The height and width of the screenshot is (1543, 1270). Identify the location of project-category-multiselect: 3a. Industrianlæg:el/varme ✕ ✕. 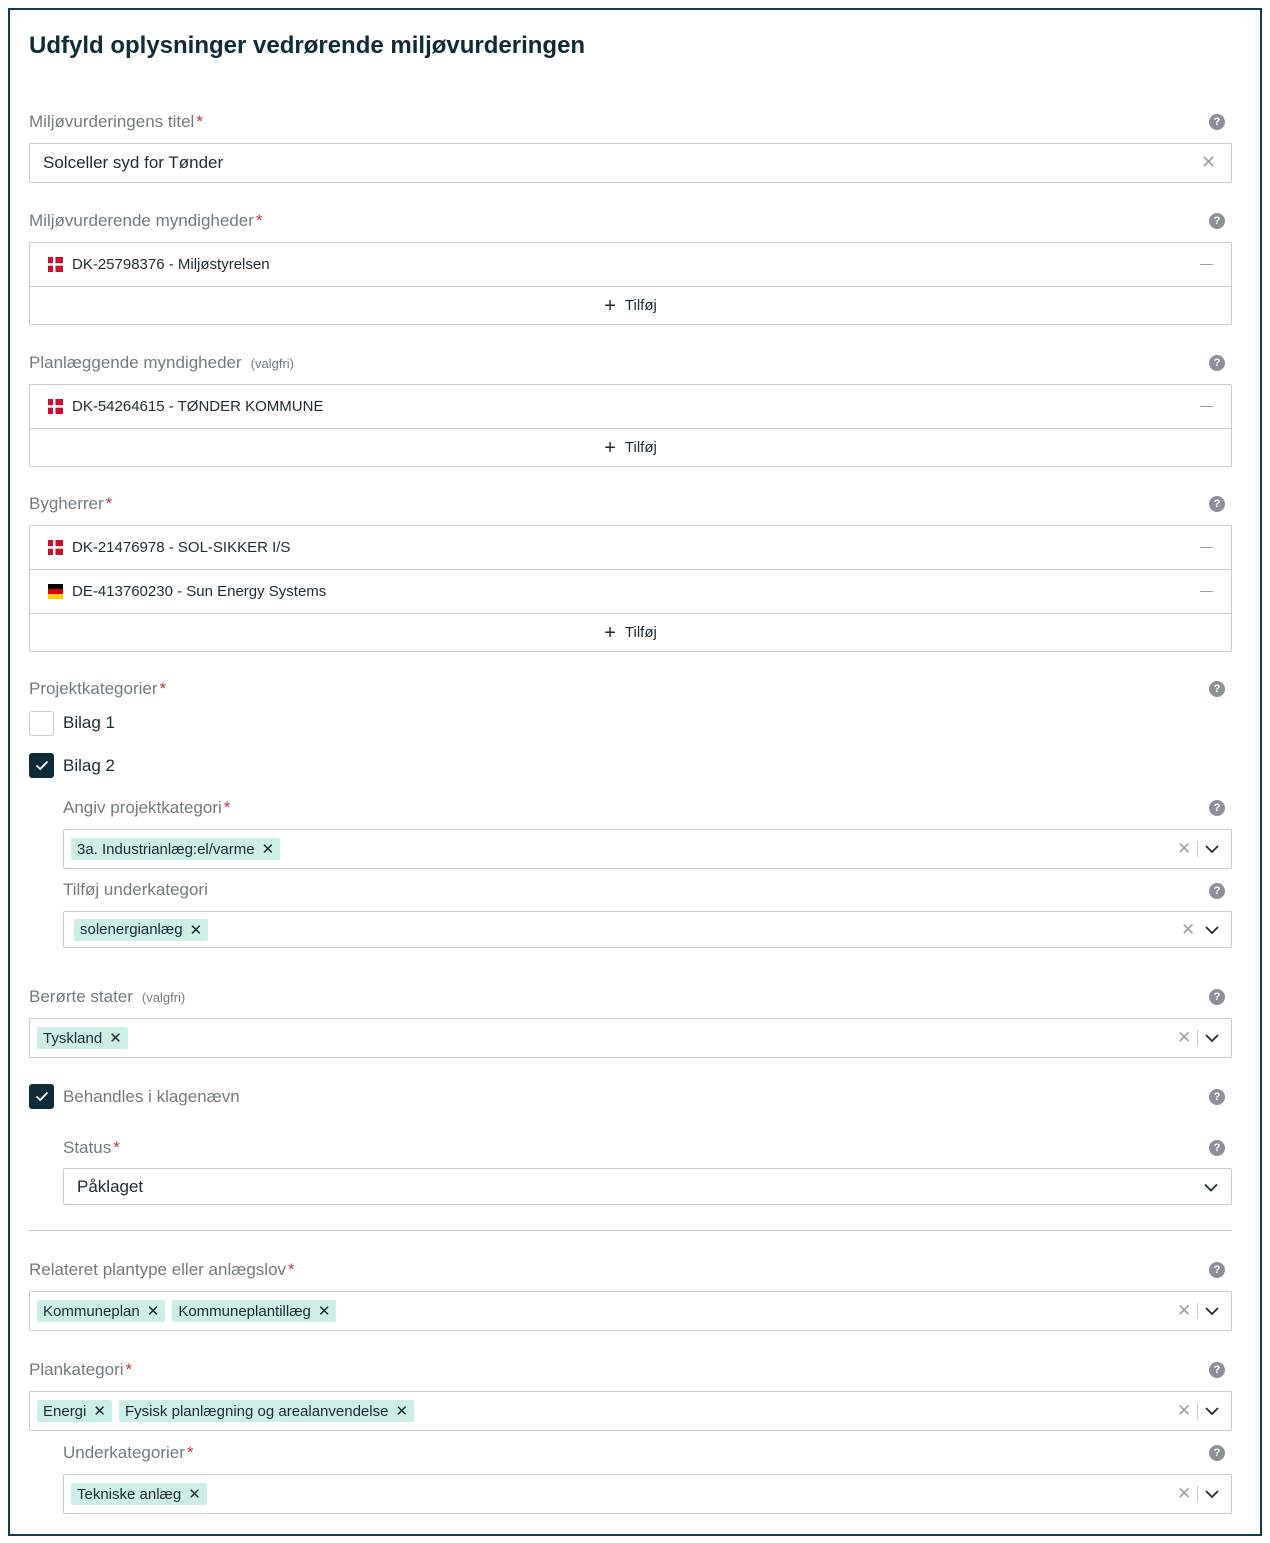
(647, 849).